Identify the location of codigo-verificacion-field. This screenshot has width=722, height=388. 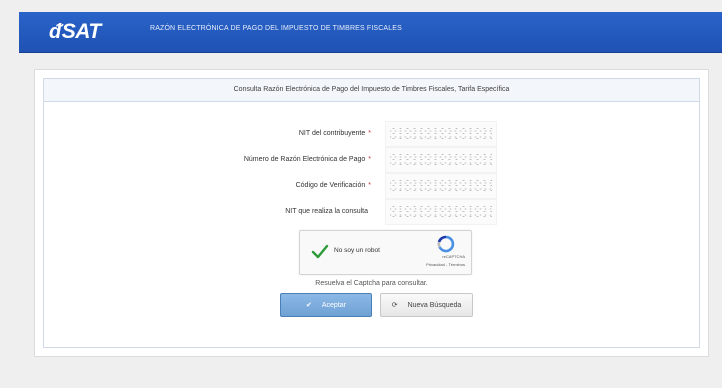
(441, 186).